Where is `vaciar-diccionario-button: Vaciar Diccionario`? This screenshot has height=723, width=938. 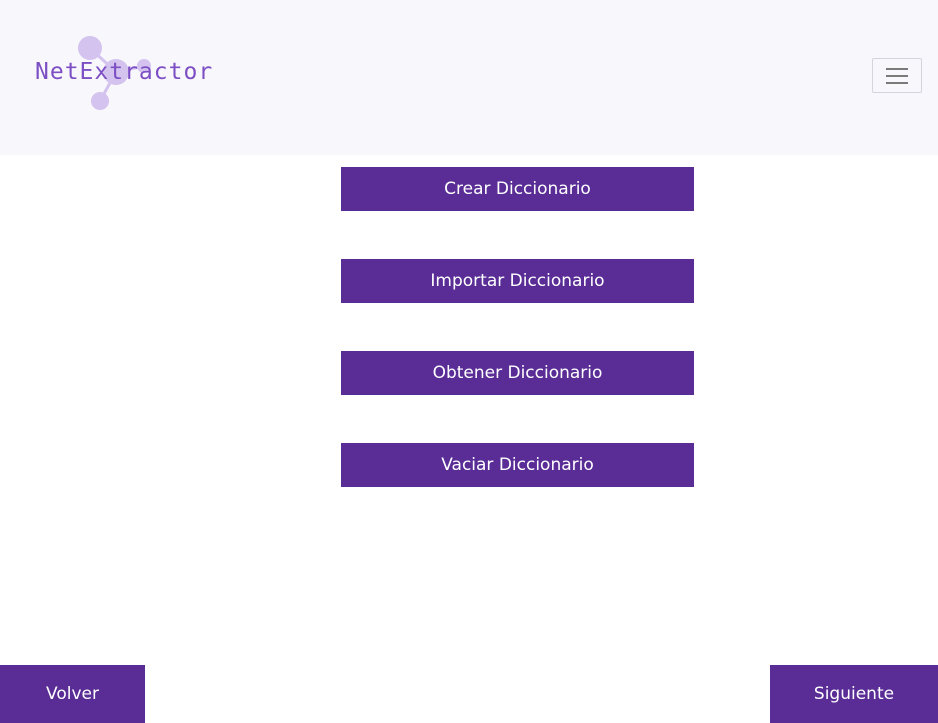
vaciar-diccionario-button: Vaciar Diccionario is located at coordinates (517, 465).